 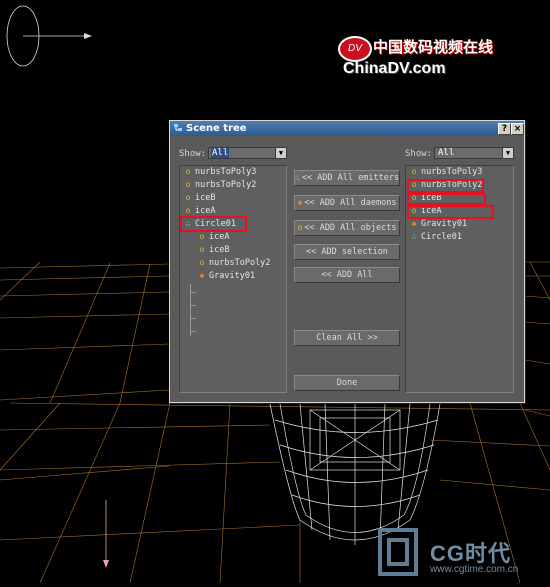 I want to click on add-all-daemons-button: ✱ << ADD All daemons, so click(x=347, y=203).